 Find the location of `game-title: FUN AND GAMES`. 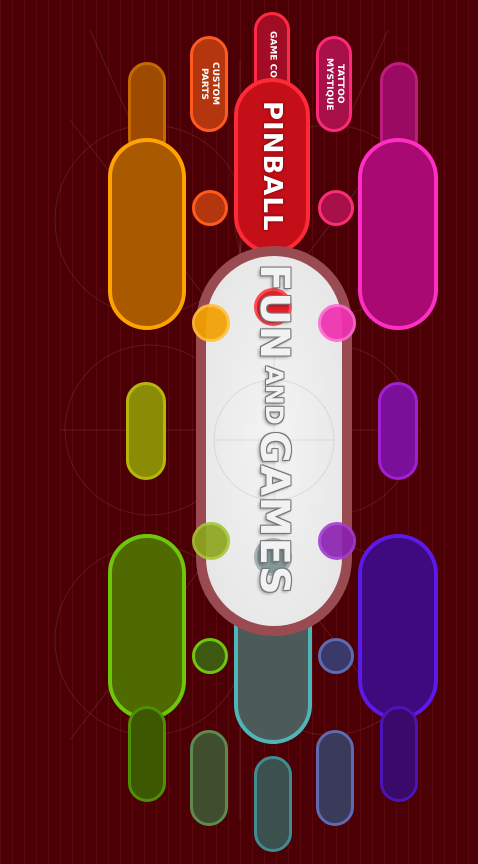

game-title: FUN AND GAMES is located at coordinates (274, 430).